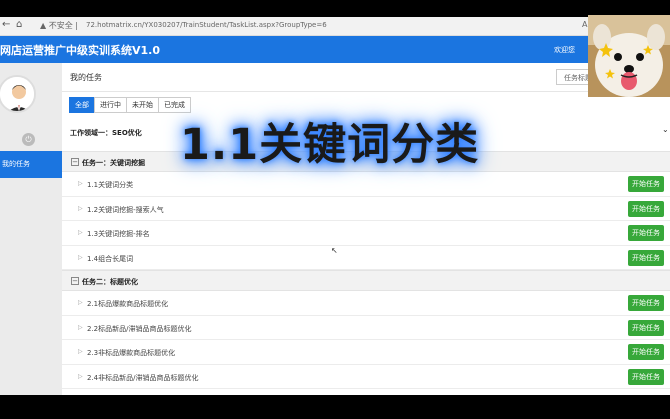 This screenshot has height=419, width=670. What do you see at coordinates (125, 210) in the screenshot?
I see `task-title: 1.2关键词挖掘-搜索人气` at bounding box center [125, 210].